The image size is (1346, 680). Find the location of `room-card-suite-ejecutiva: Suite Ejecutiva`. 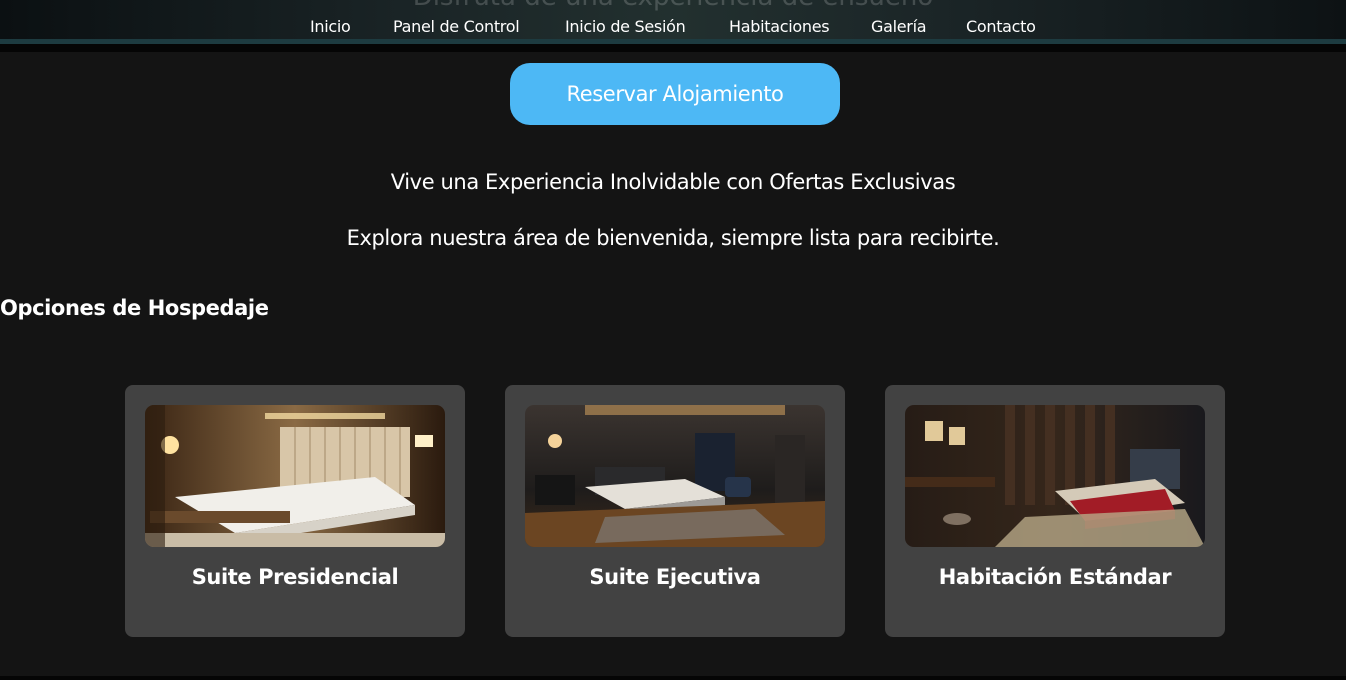

room-card-suite-ejecutiva: Suite Ejecutiva is located at coordinates (675, 511).